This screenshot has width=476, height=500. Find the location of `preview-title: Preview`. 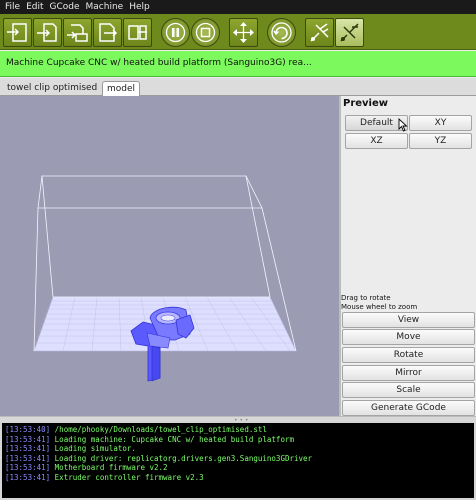

preview-title: Preview is located at coordinates (366, 103).